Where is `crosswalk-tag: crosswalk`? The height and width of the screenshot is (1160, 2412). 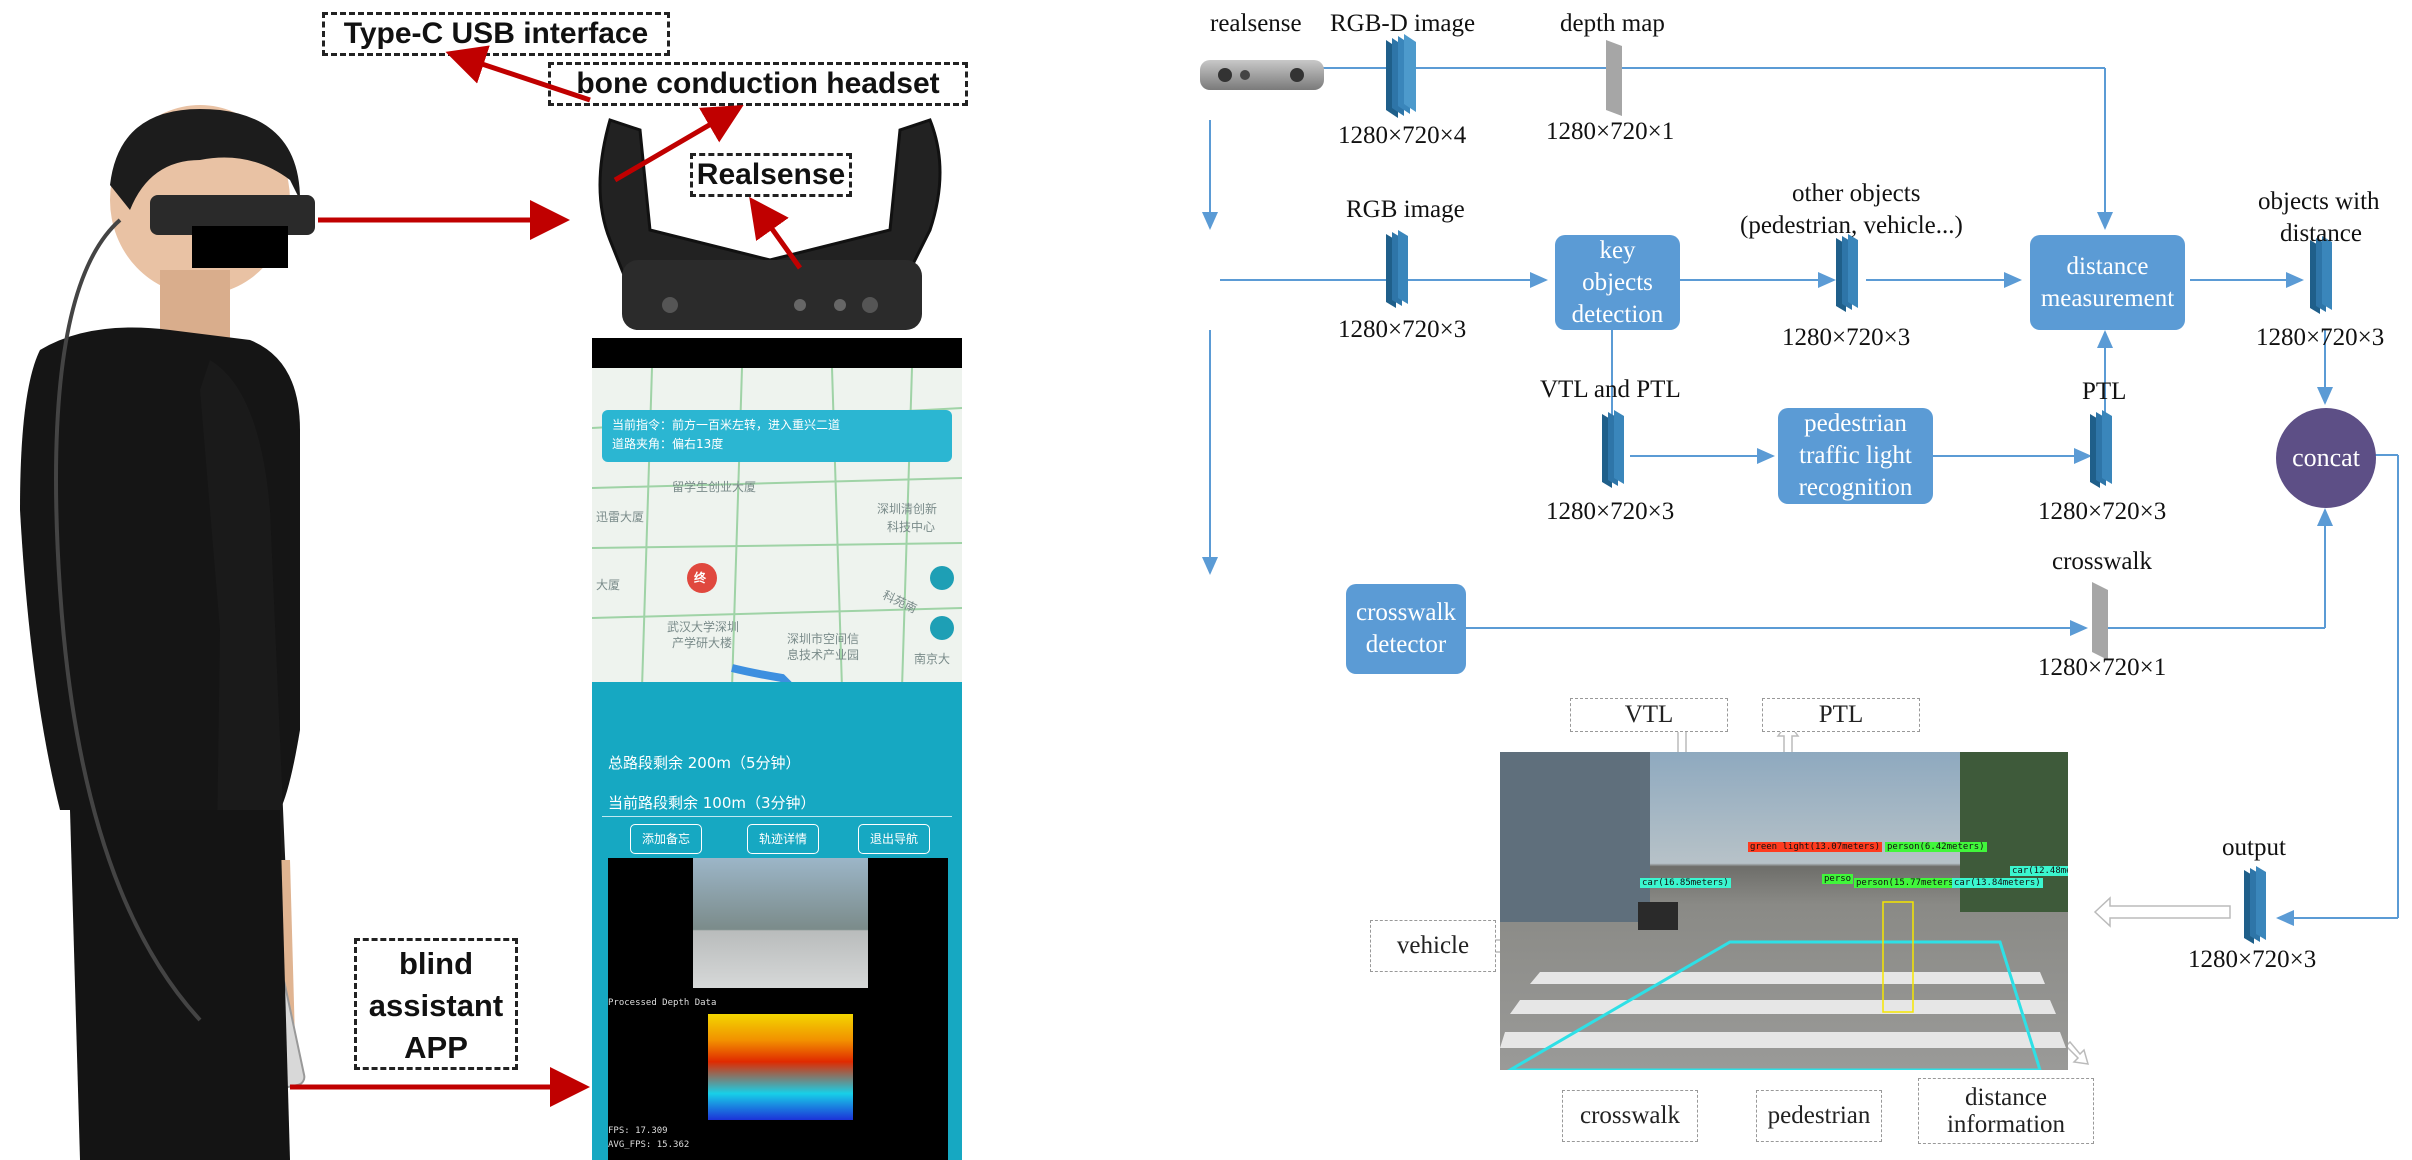
crosswalk-tag: crosswalk is located at coordinates (1630, 1116).